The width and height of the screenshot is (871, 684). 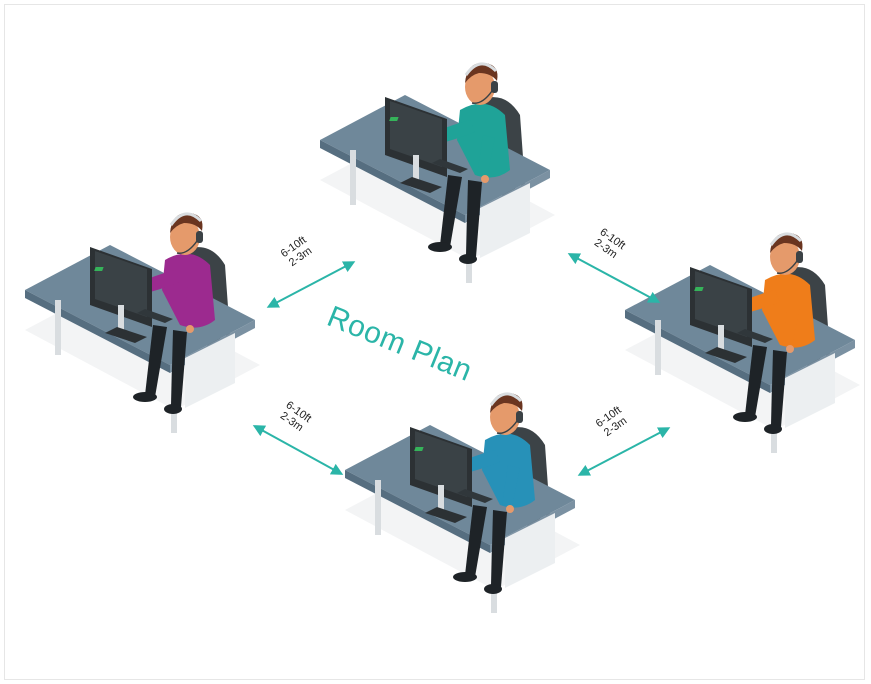 I want to click on workstation-bottom, so click(x=462, y=502).